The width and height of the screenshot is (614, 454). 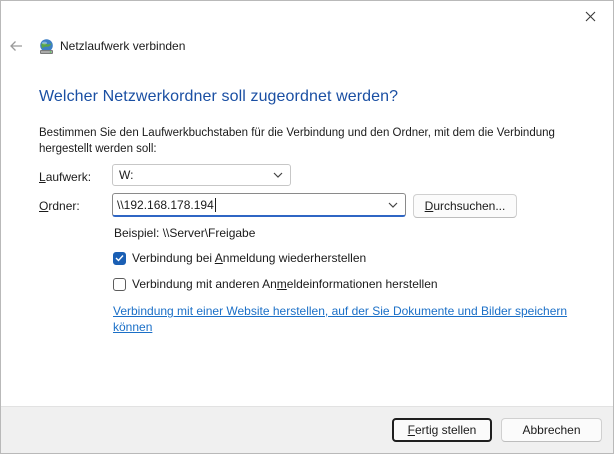 What do you see at coordinates (445, 430) in the screenshot?
I see `finish-button-label: ertig stellen` at bounding box center [445, 430].